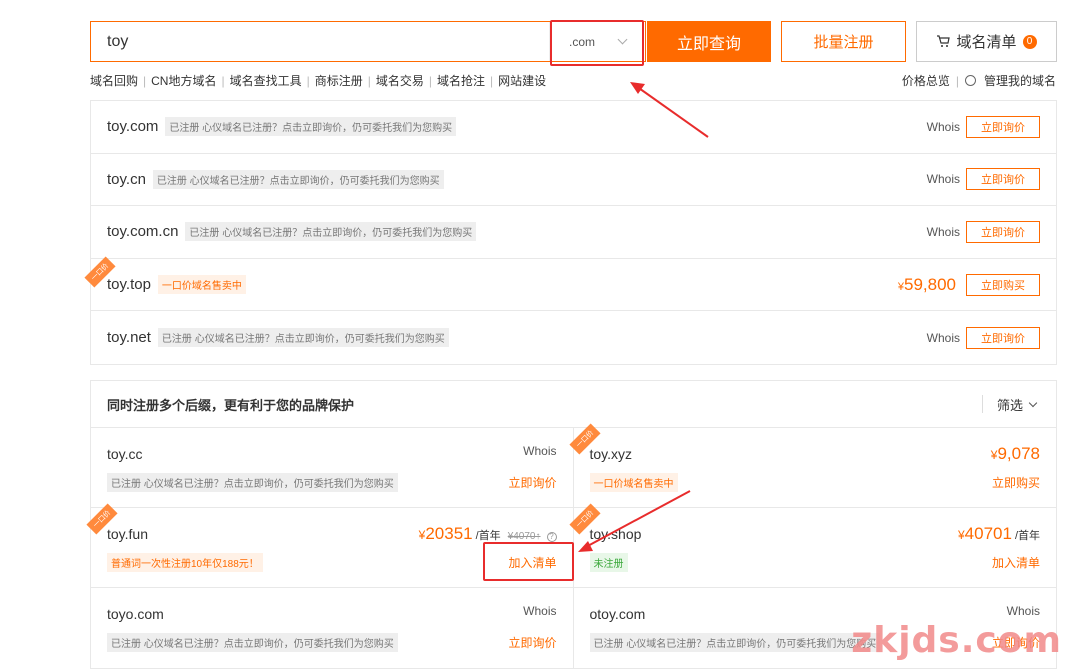 The image size is (1080, 669). What do you see at coordinates (926, 284) in the screenshot?
I see `result-price: ¥59,800` at bounding box center [926, 284].